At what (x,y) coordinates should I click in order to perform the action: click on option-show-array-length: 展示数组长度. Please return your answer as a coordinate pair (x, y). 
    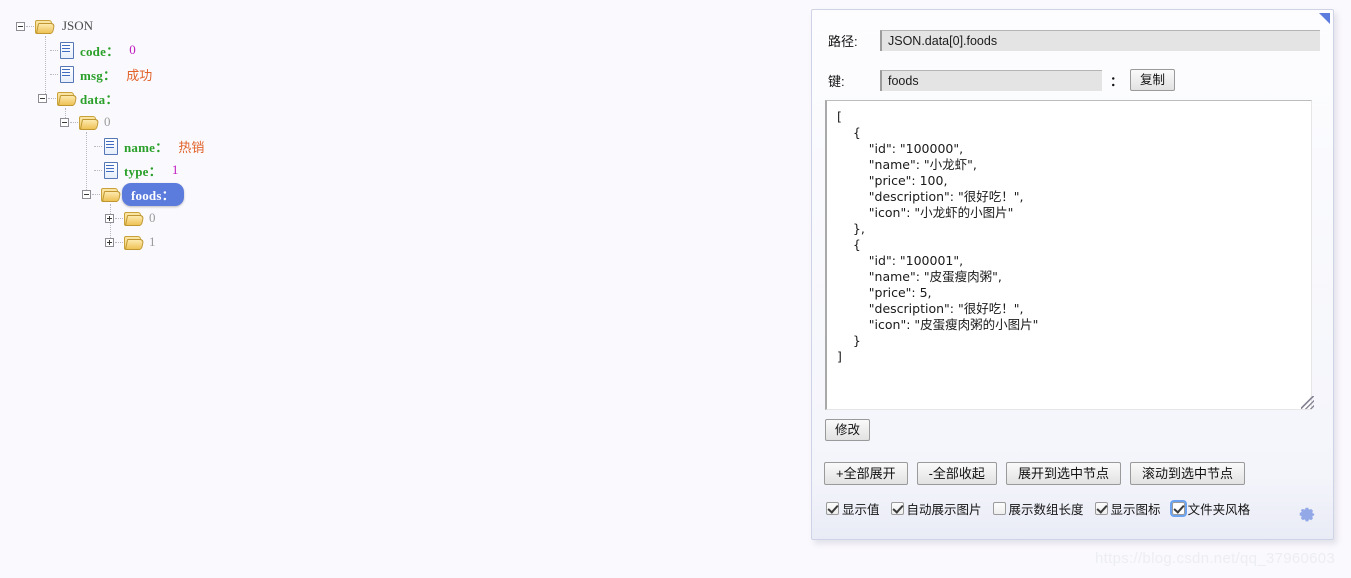
    Looking at the image, I should click on (1038, 508).